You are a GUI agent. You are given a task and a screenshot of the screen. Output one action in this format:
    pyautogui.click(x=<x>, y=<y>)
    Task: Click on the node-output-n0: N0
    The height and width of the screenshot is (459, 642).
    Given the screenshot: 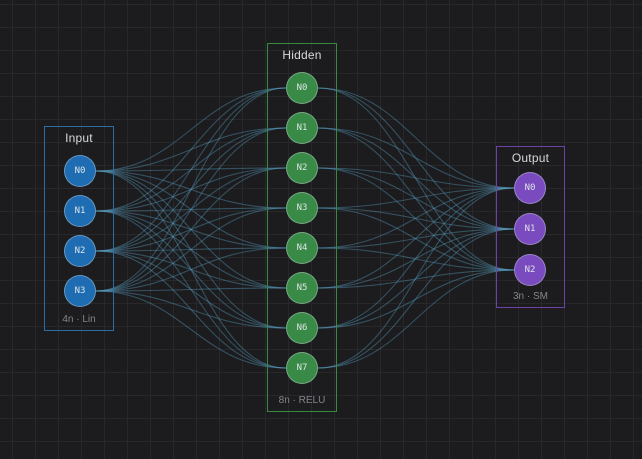 What is the action you would take?
    pyautogui.click(x=530, y=188)
    